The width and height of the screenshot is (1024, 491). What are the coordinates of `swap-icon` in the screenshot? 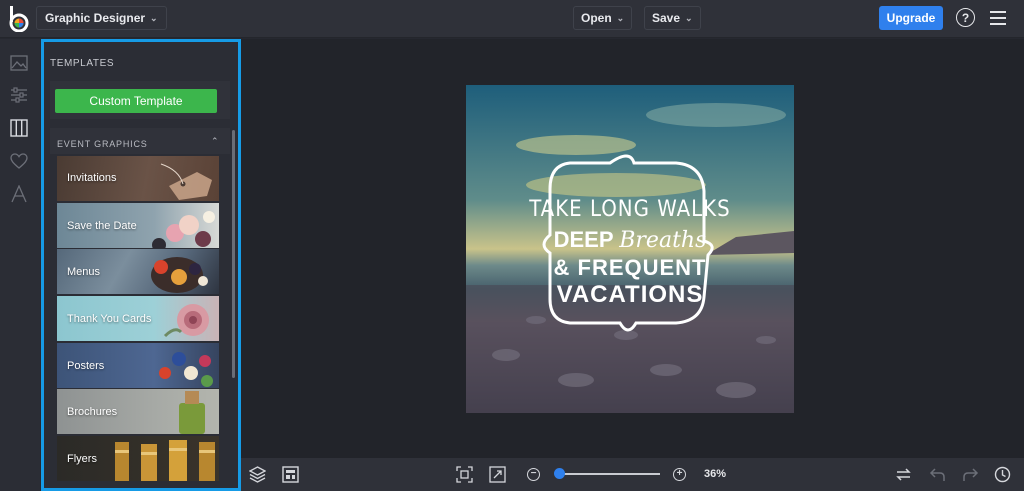 It's located at (903, 474).